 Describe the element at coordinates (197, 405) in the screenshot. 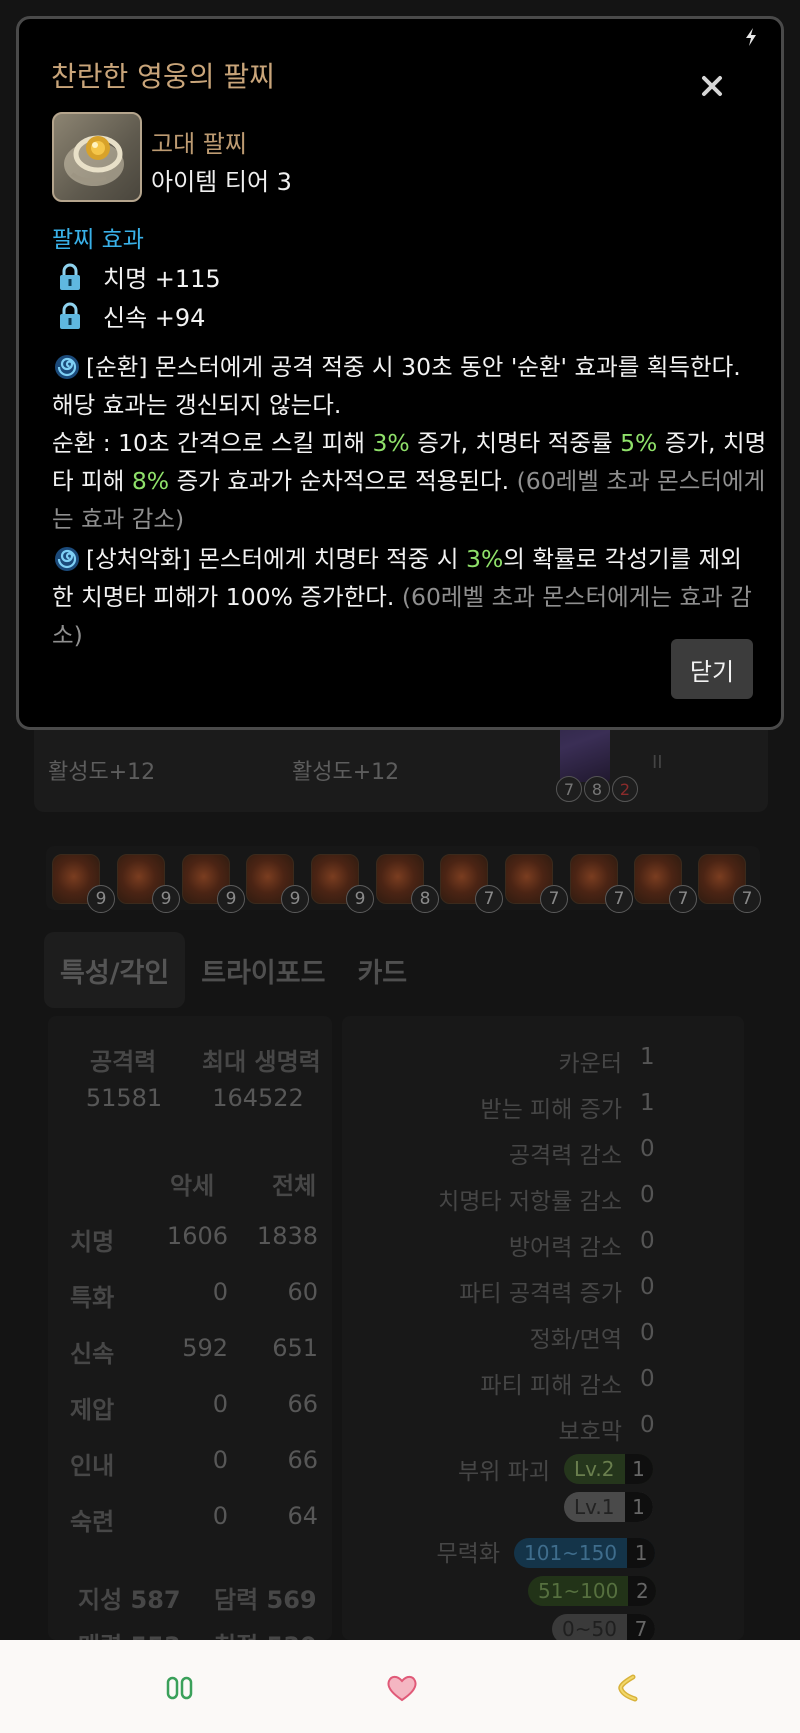

I see `effect-cycle-line2: 해당 효과는 갱신되지 않는다.` at that location.